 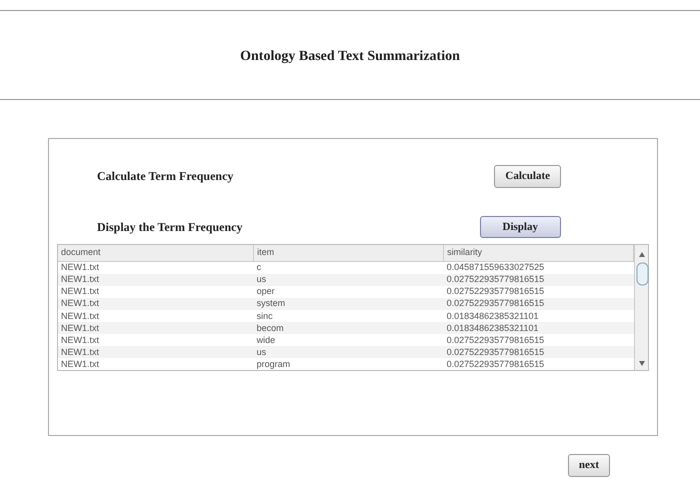 I want to click on next-button: next, so click(x=589, y=465).